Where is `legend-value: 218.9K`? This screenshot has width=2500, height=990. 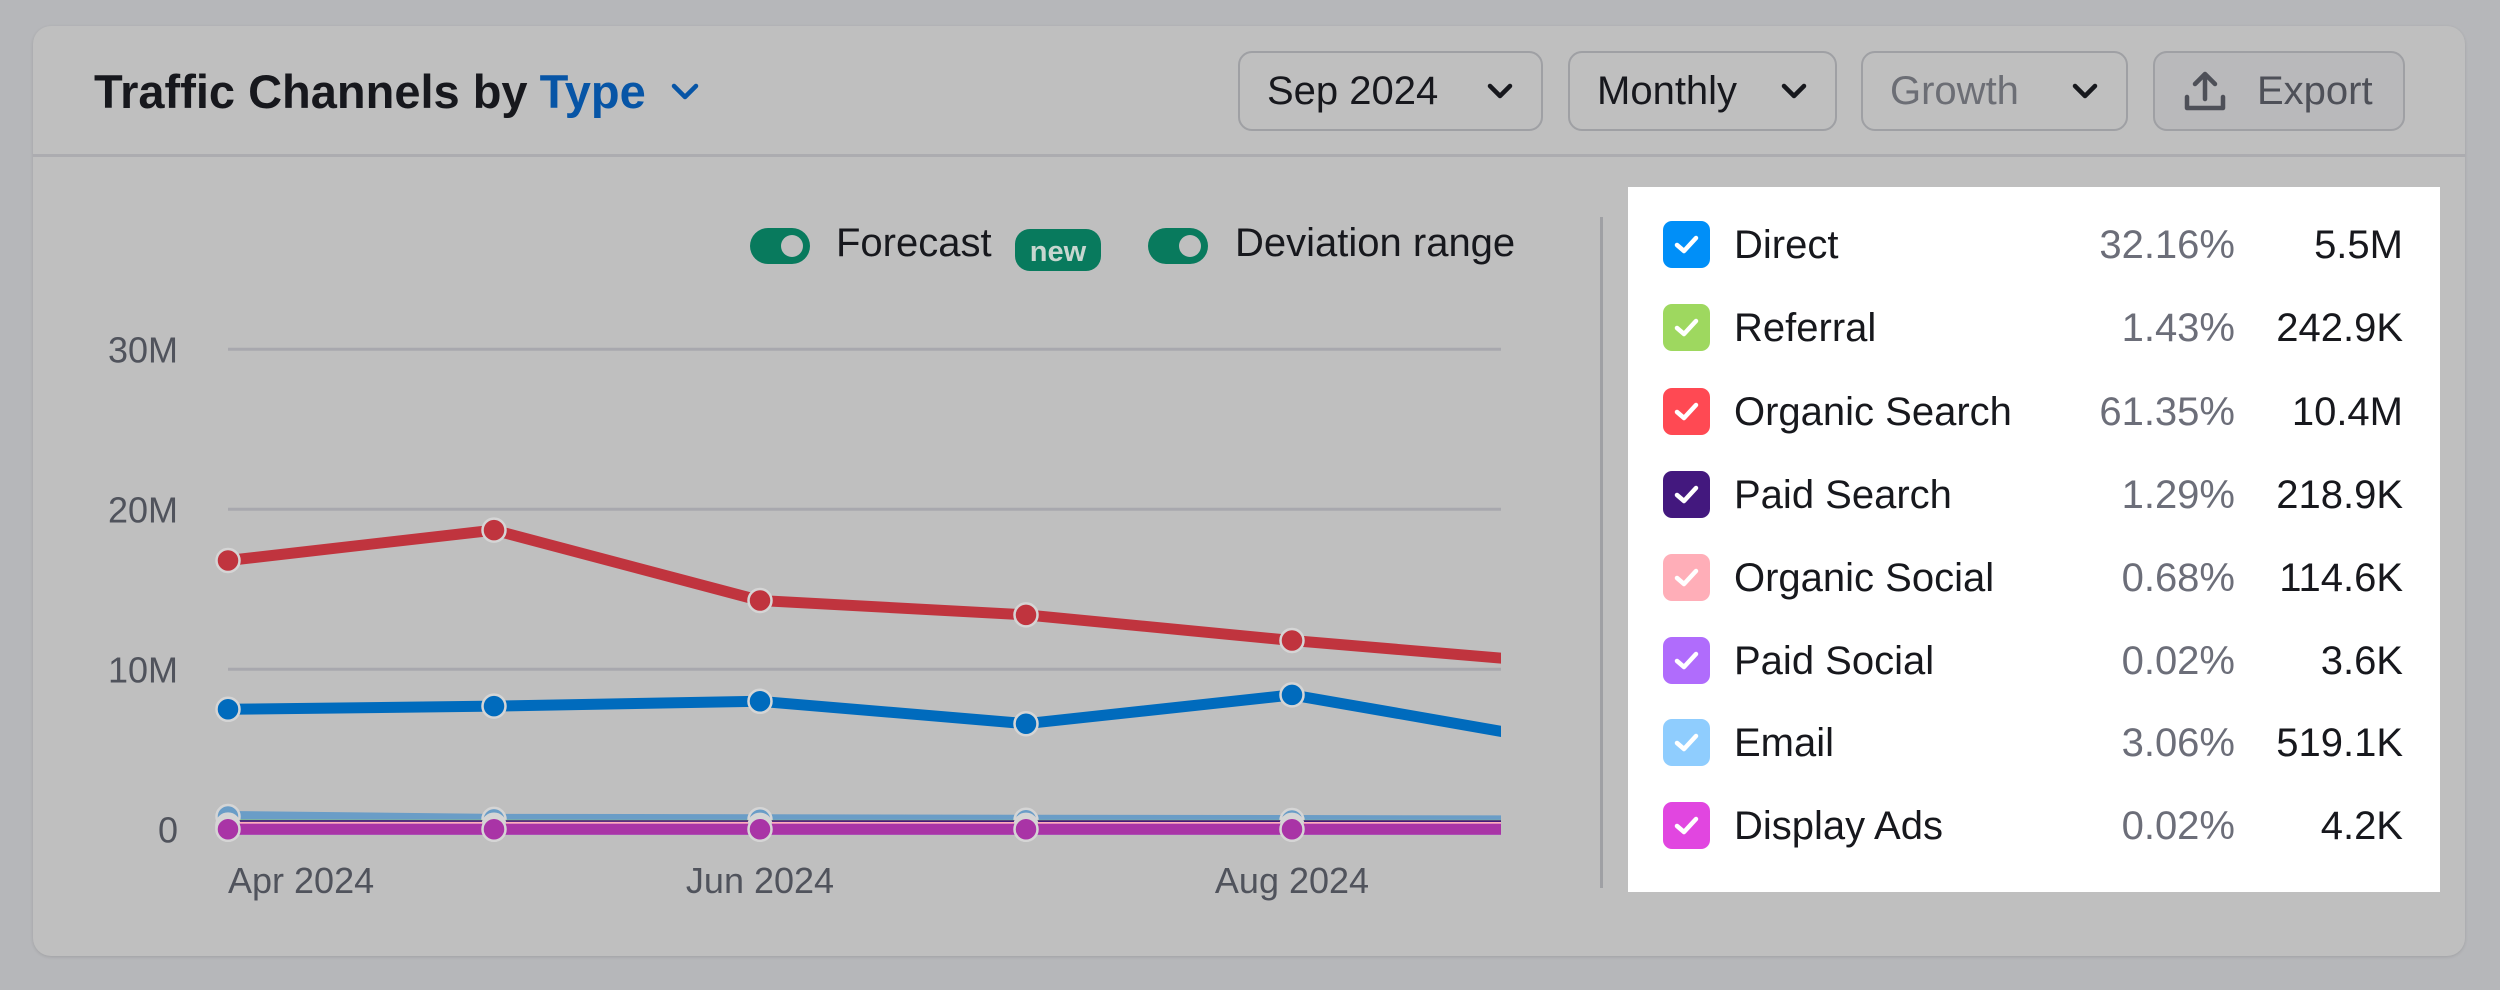
legend-value: 218.9K is located at coordinates (2339, 495).